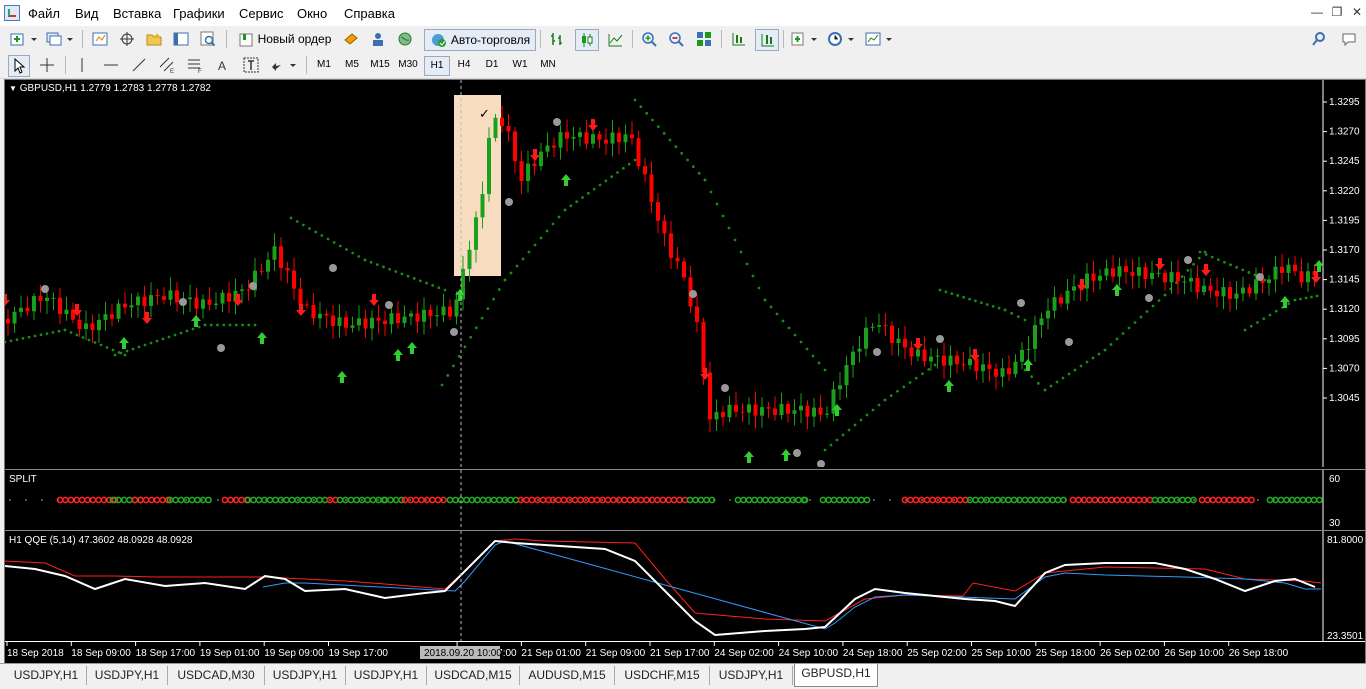 This screenshot has height=689, width=1366. Describe the element at coordinates (216, 675) in the screenshot. I see `tab-usdcad-m30: USDCAD,M30` at that location.